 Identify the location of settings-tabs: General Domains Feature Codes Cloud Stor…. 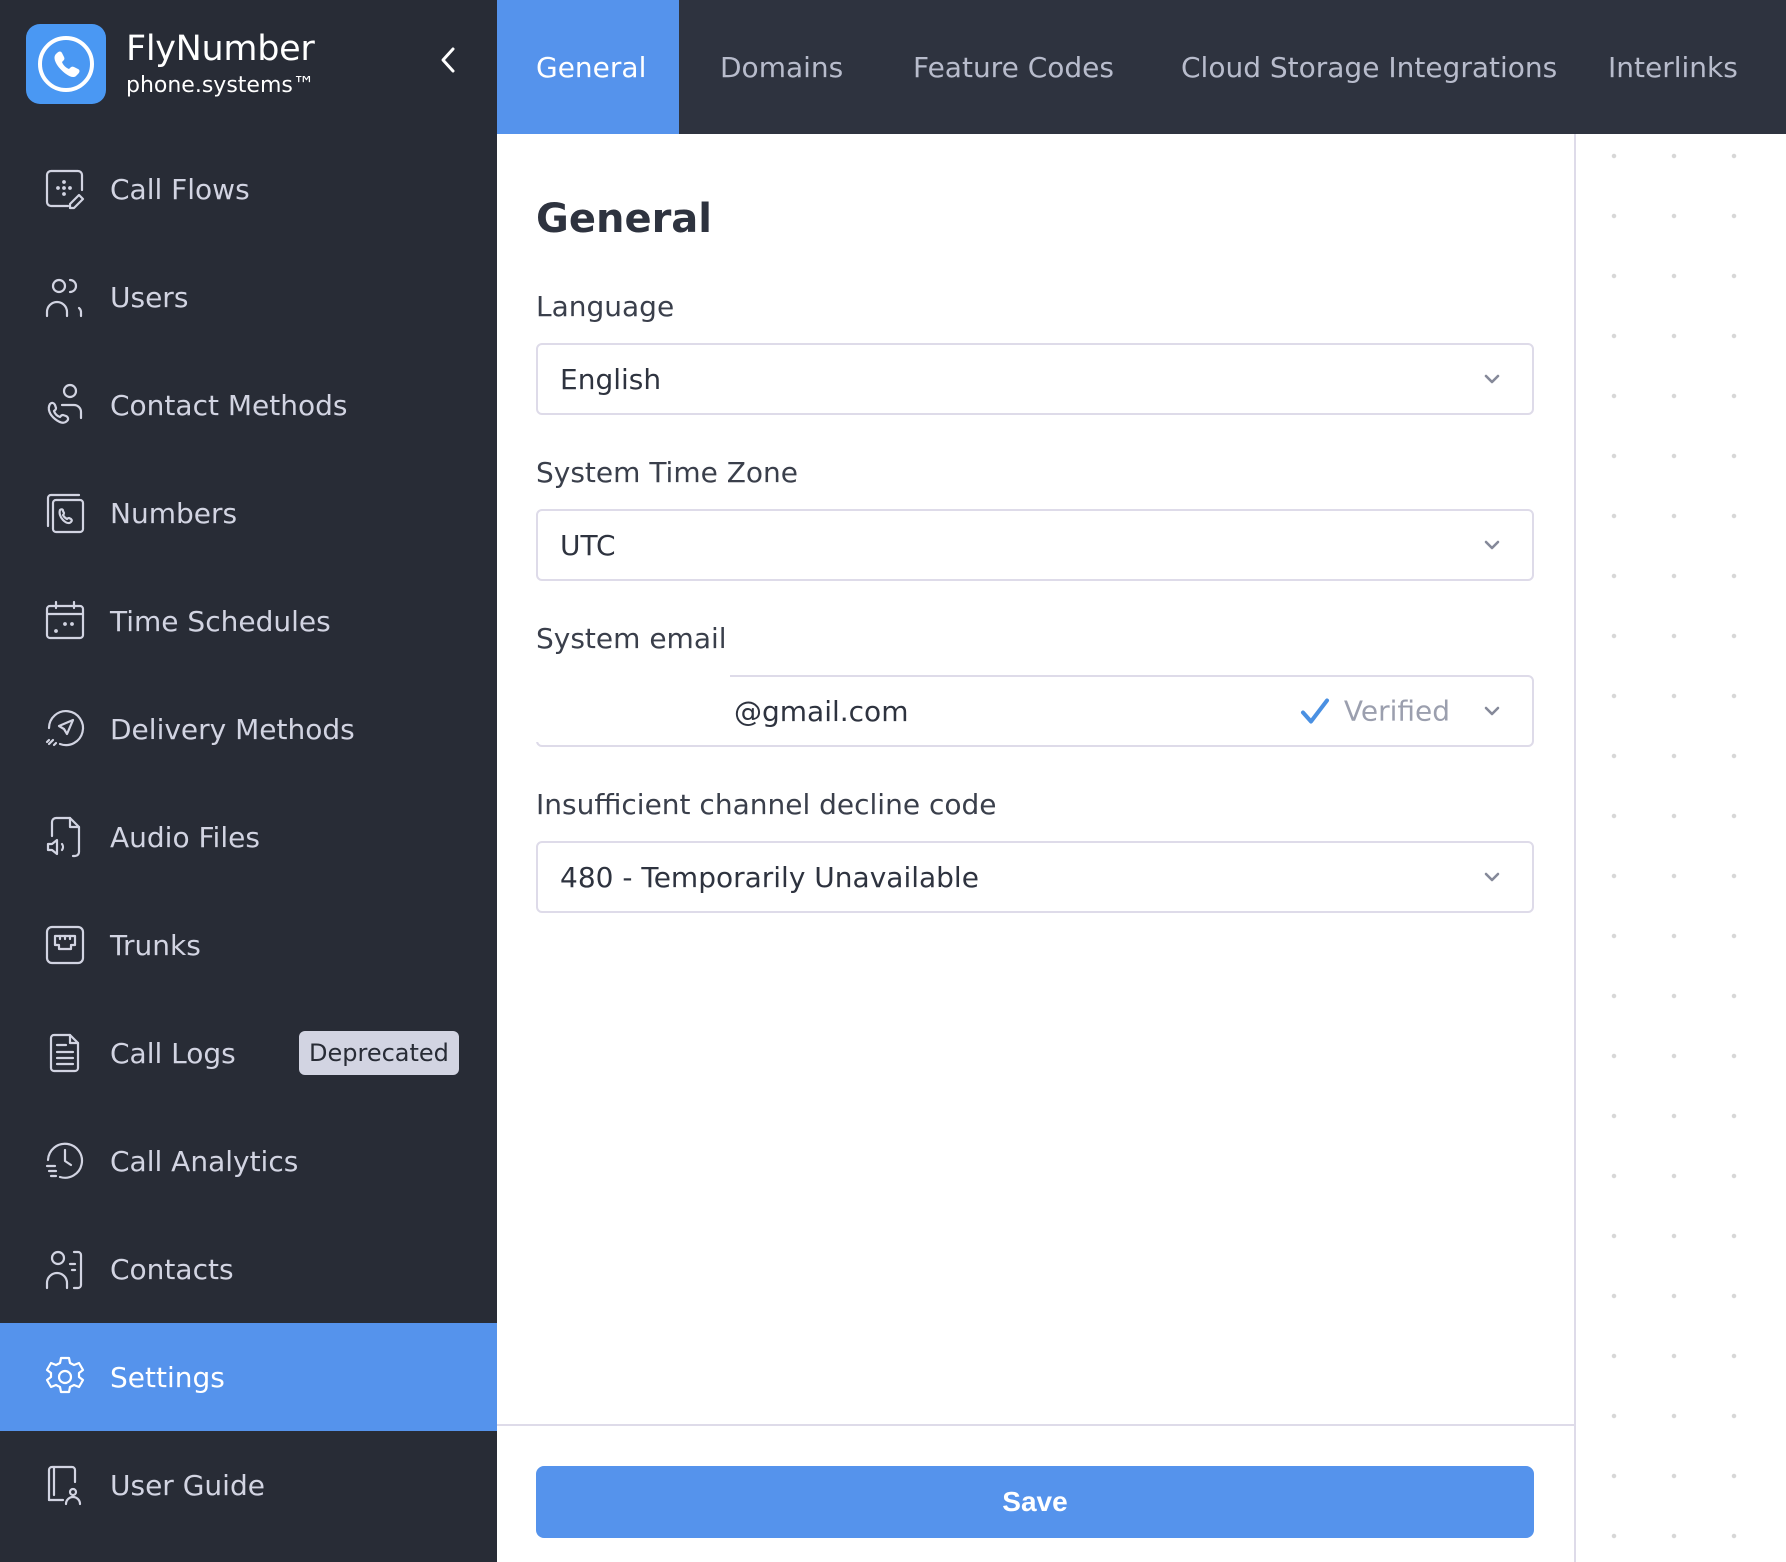
(1141, 67).